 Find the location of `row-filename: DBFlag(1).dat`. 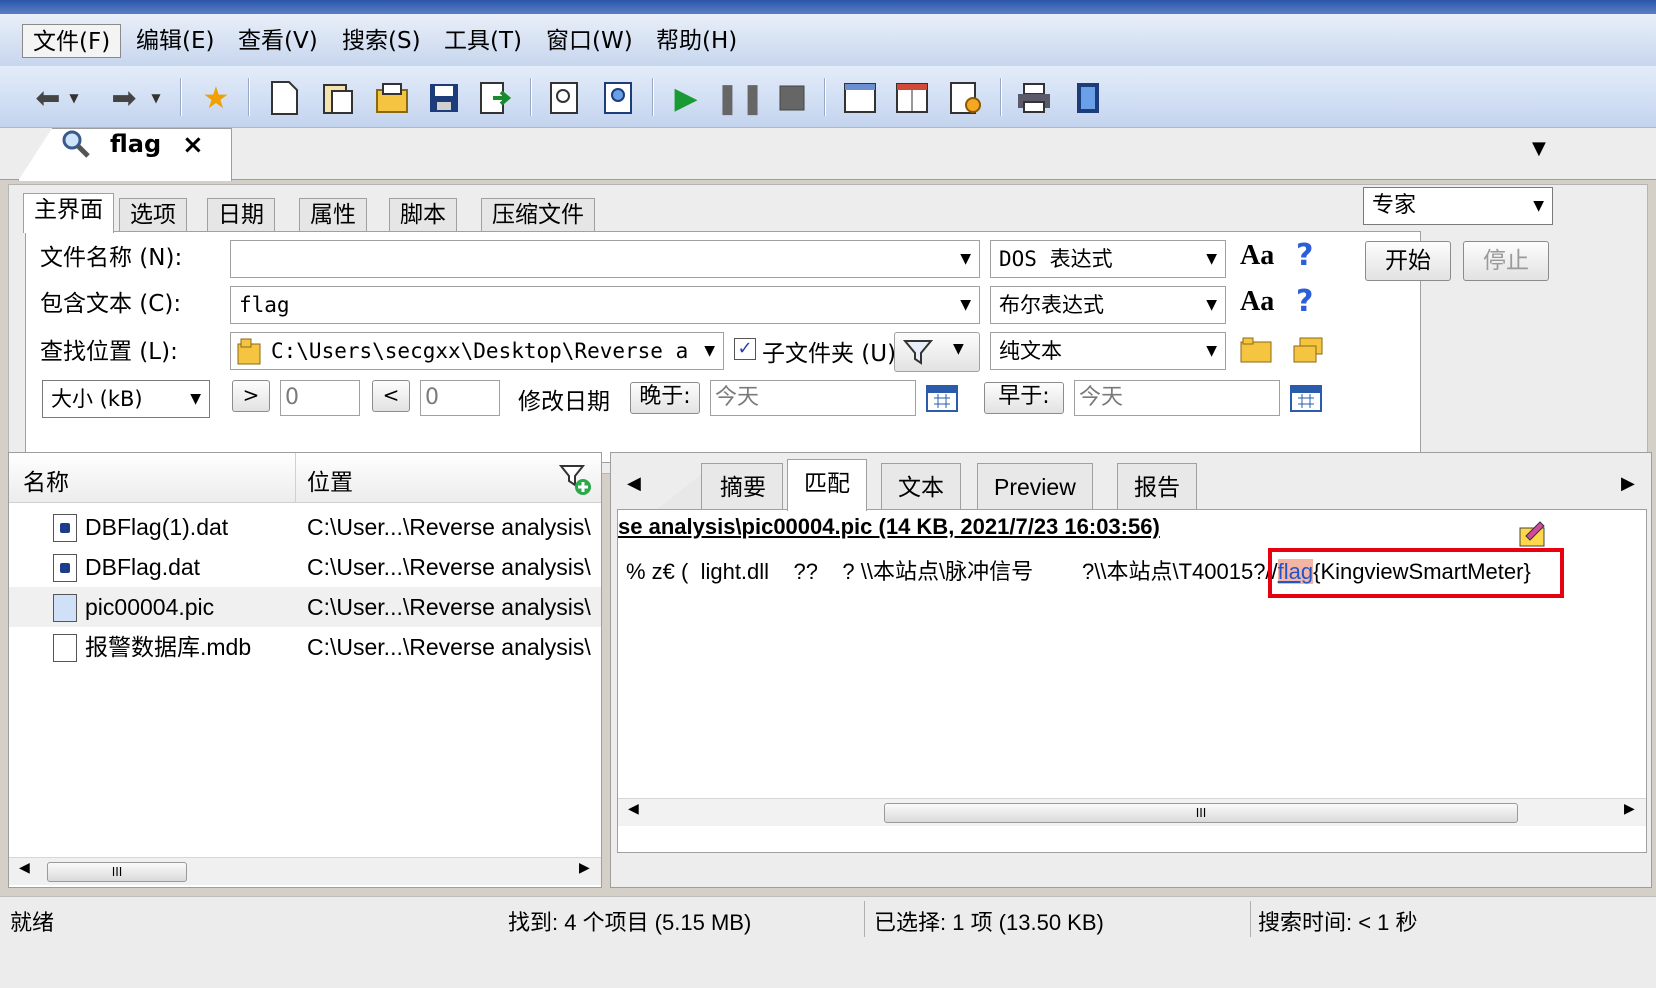

row-filename: DBFlag(1).dat is located at coordinates (157, 527).